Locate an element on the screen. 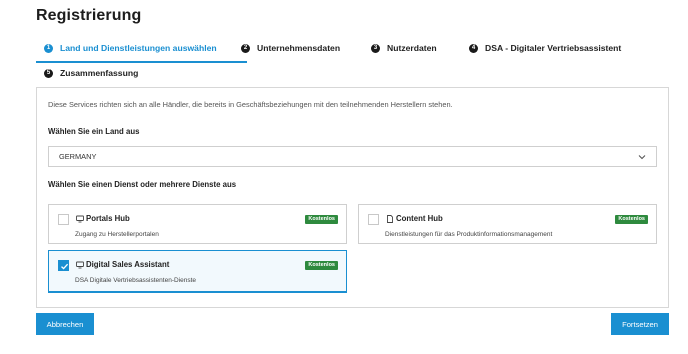 This screenshot has width=688, height=354. checkmark-icon is located at coordinates (65, 266).